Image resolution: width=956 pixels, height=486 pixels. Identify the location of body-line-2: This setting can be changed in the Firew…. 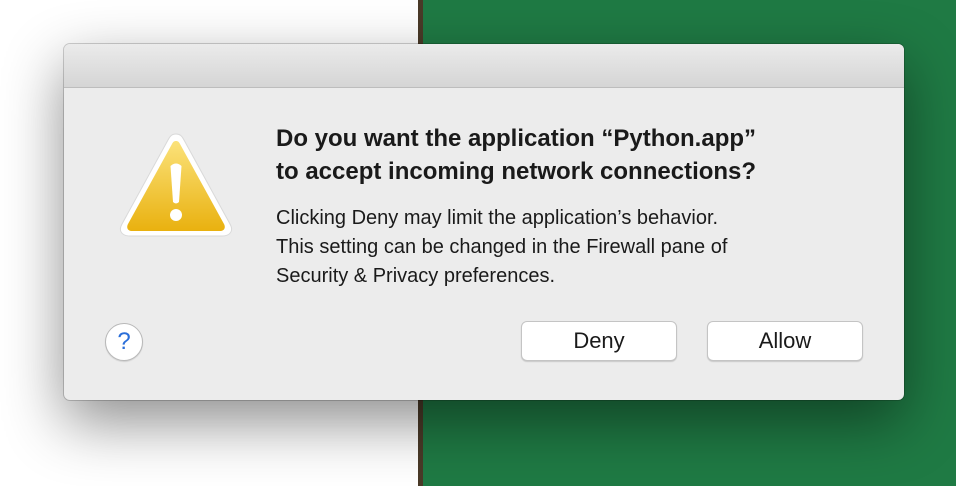
(502, 247).